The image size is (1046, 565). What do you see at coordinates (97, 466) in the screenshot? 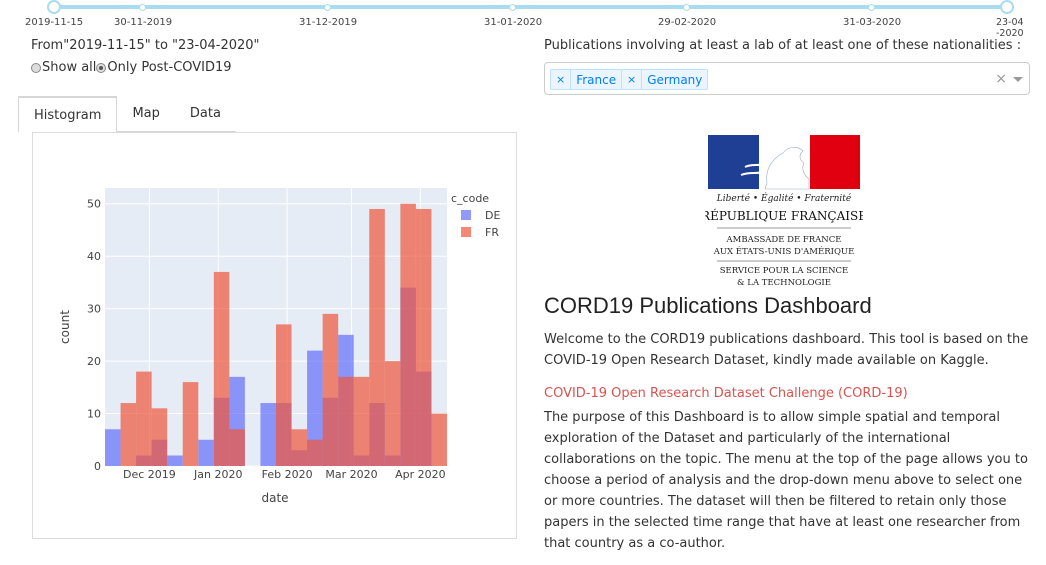
I see `y-tick-label: 0` at bounding box center [97, 466].